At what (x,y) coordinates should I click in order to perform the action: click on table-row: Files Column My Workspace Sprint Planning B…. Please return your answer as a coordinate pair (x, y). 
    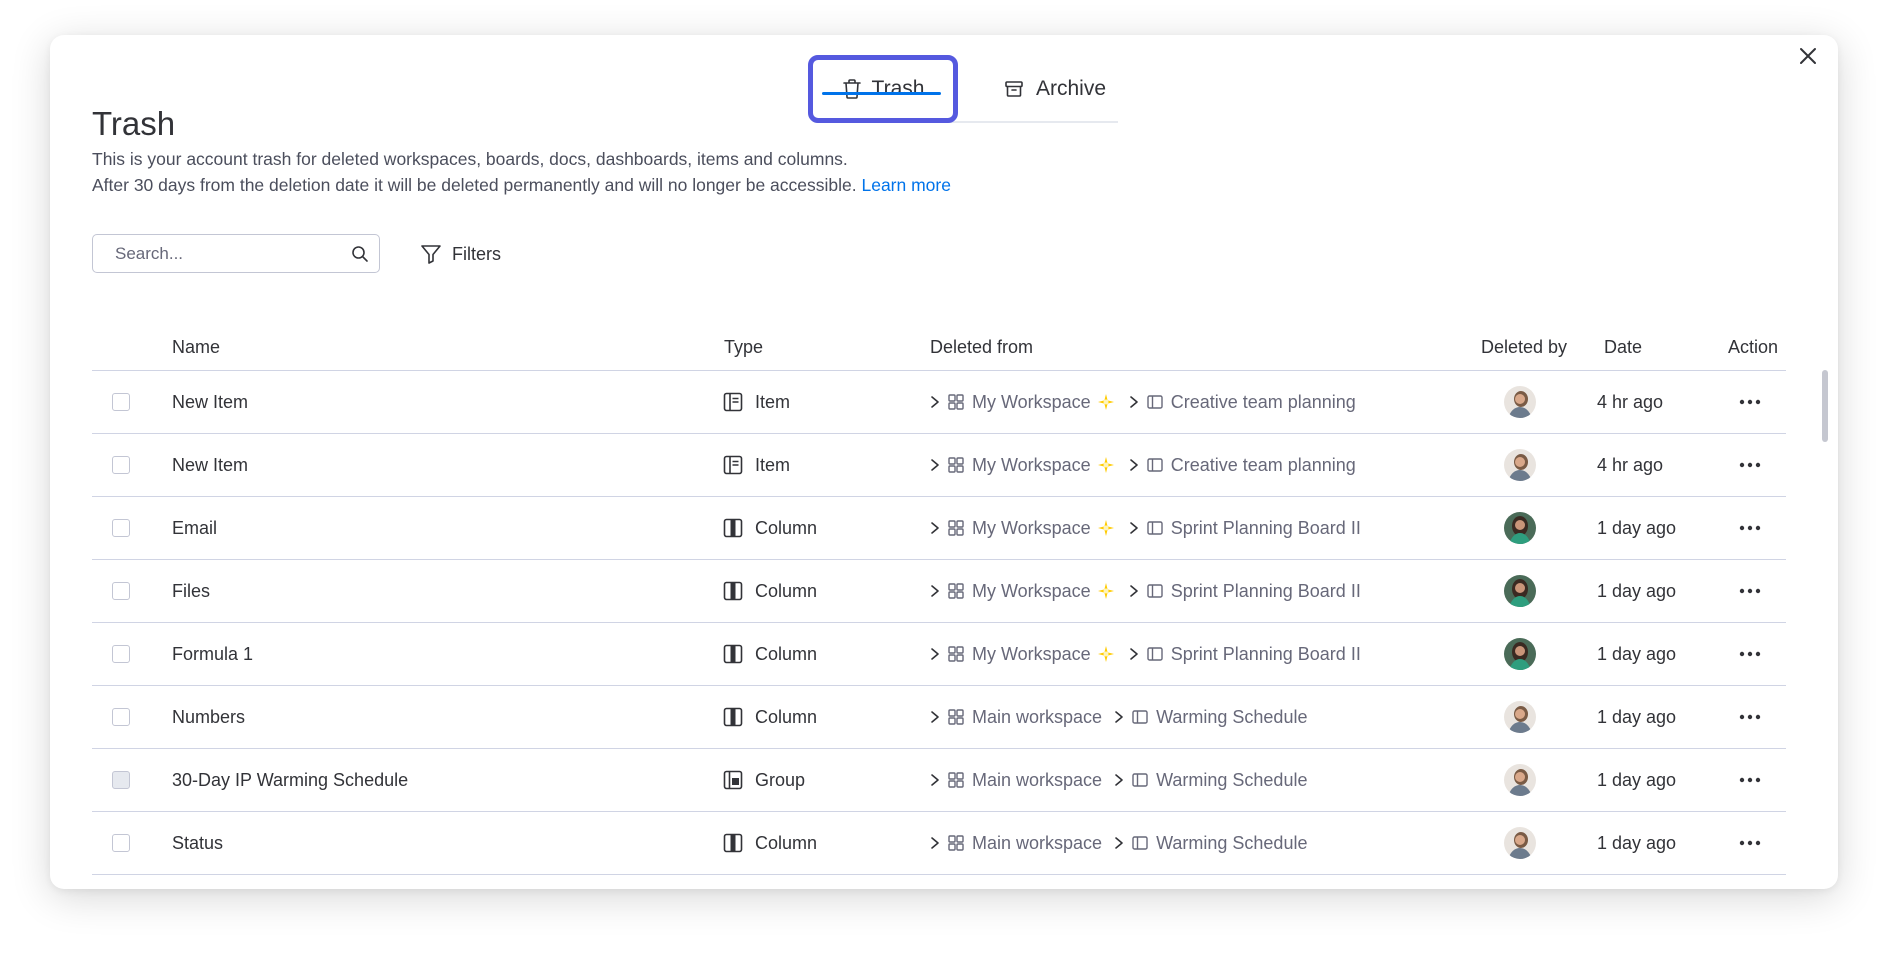
    Looking at the image, I should click on (939, 591).